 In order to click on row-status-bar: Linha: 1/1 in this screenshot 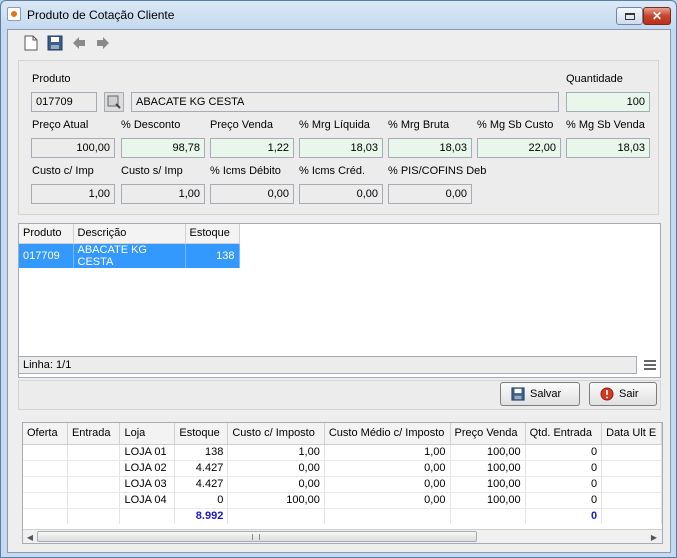, I will do `click(327, 365)`.